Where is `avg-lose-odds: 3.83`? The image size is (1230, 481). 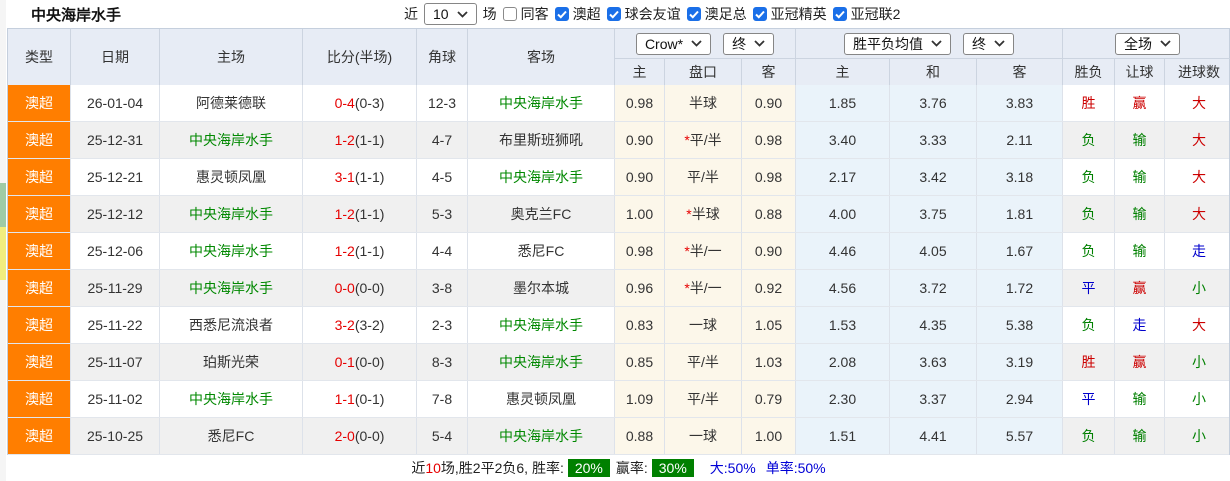
avg-lose-odds: 3.83 is located at coordinates (1020, 103).